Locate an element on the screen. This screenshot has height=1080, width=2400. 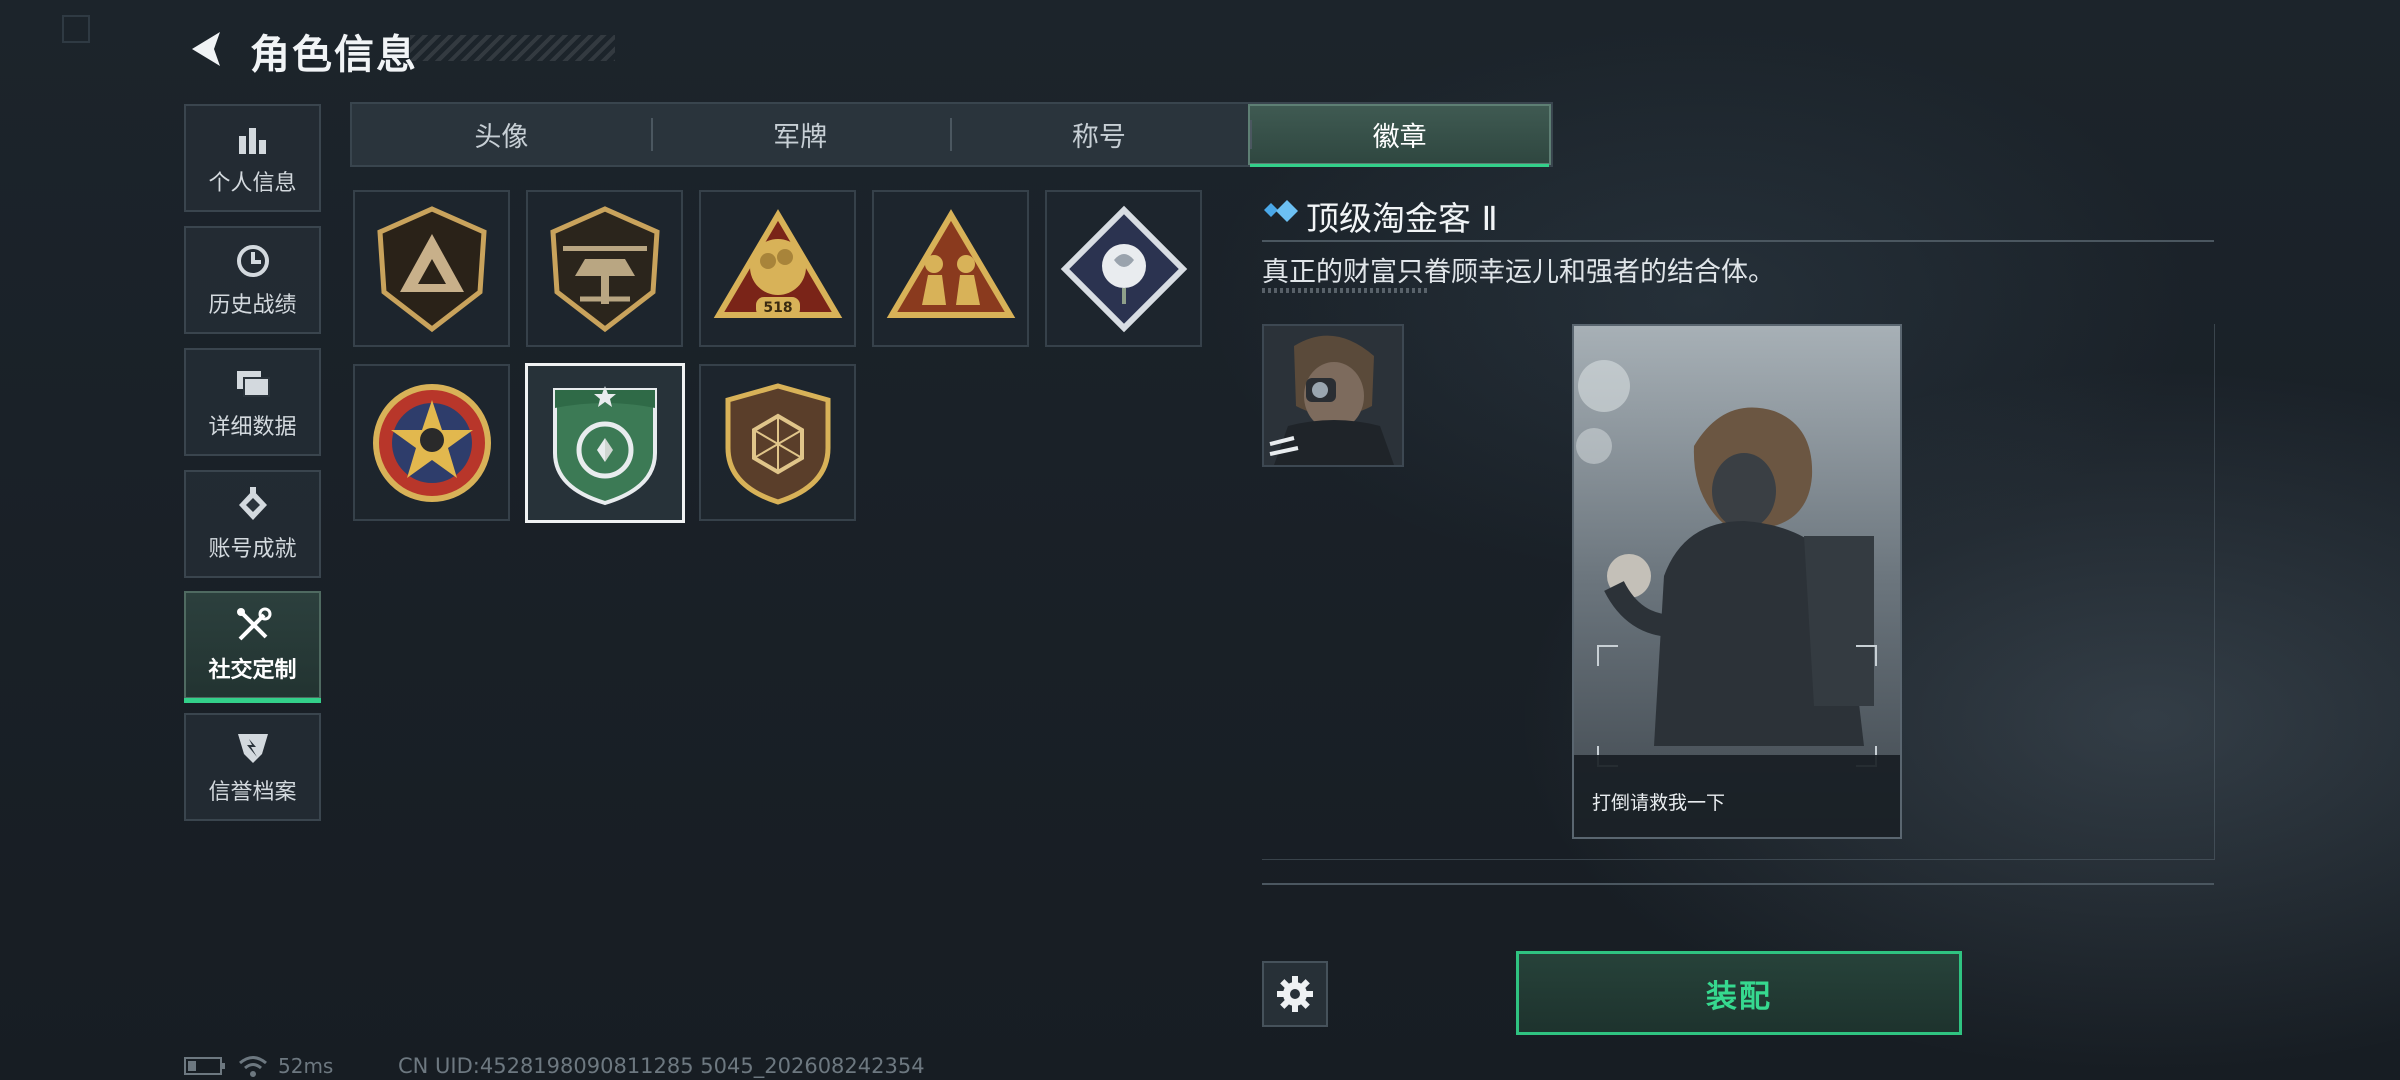
hexagon-shield-badge-icon is located at coordinates (777, 443).